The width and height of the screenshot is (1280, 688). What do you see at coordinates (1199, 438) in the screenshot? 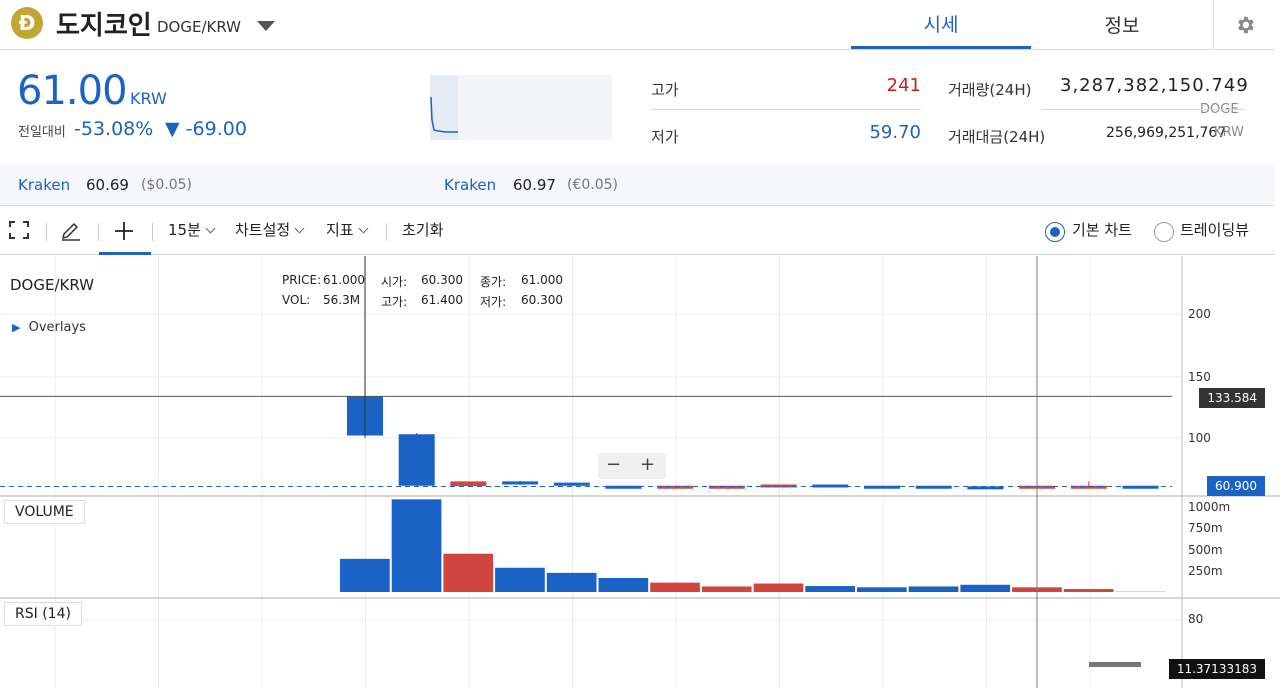
I see `price-tick: 100` at bounding box center [1199, 438].